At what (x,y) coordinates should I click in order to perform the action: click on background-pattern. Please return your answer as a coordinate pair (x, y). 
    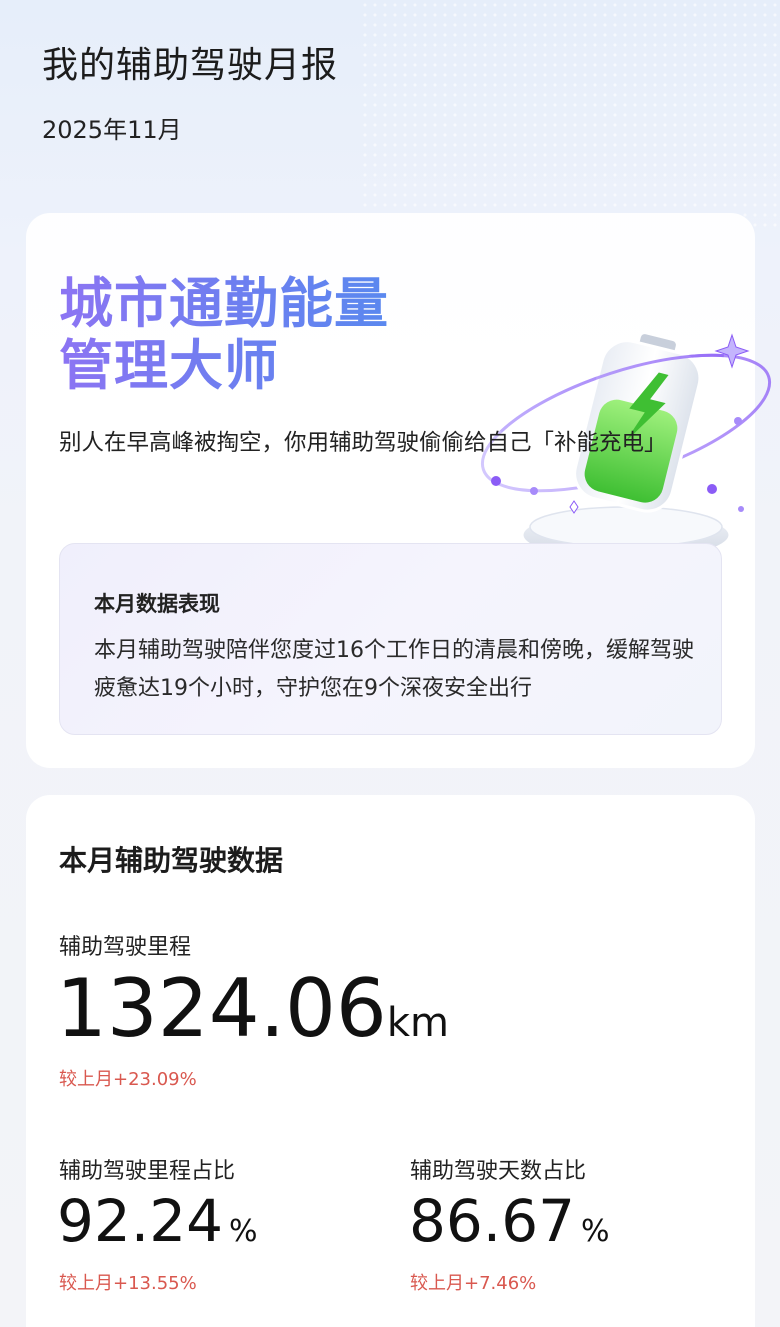
    Looking at the image, I should click on (570, 115).